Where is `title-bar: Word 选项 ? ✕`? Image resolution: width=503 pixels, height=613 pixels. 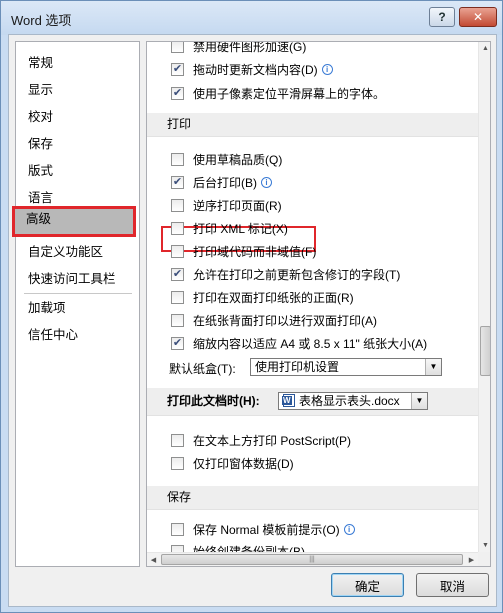 title-bar: Word 选项 ? ✕ is located at coordinates (251, 18).